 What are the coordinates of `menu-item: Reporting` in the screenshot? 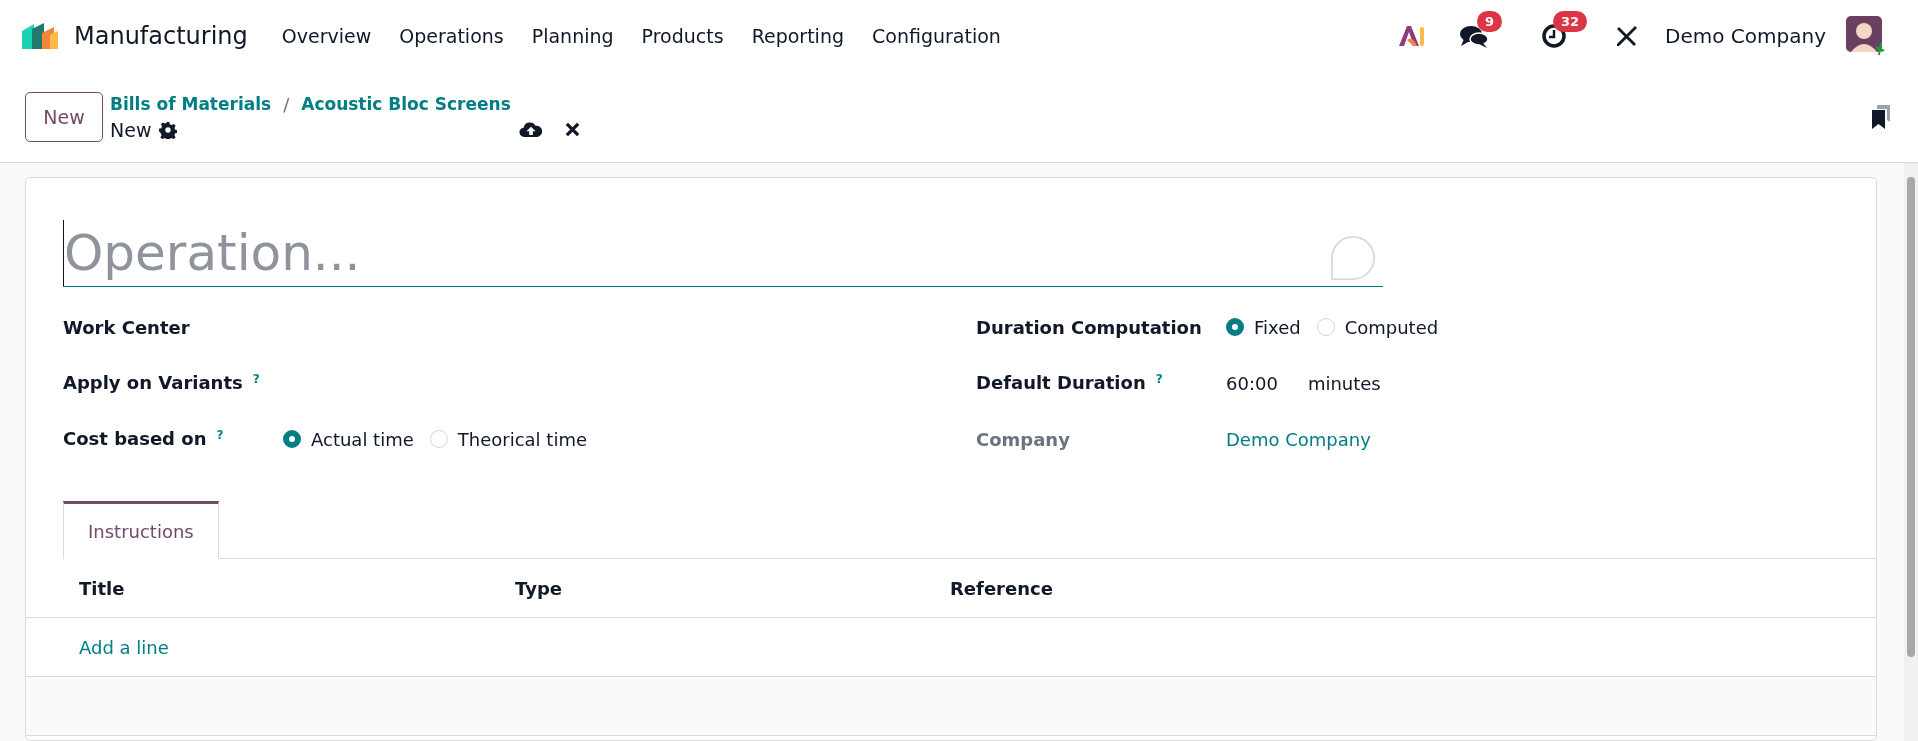 It's located at (797, 36).